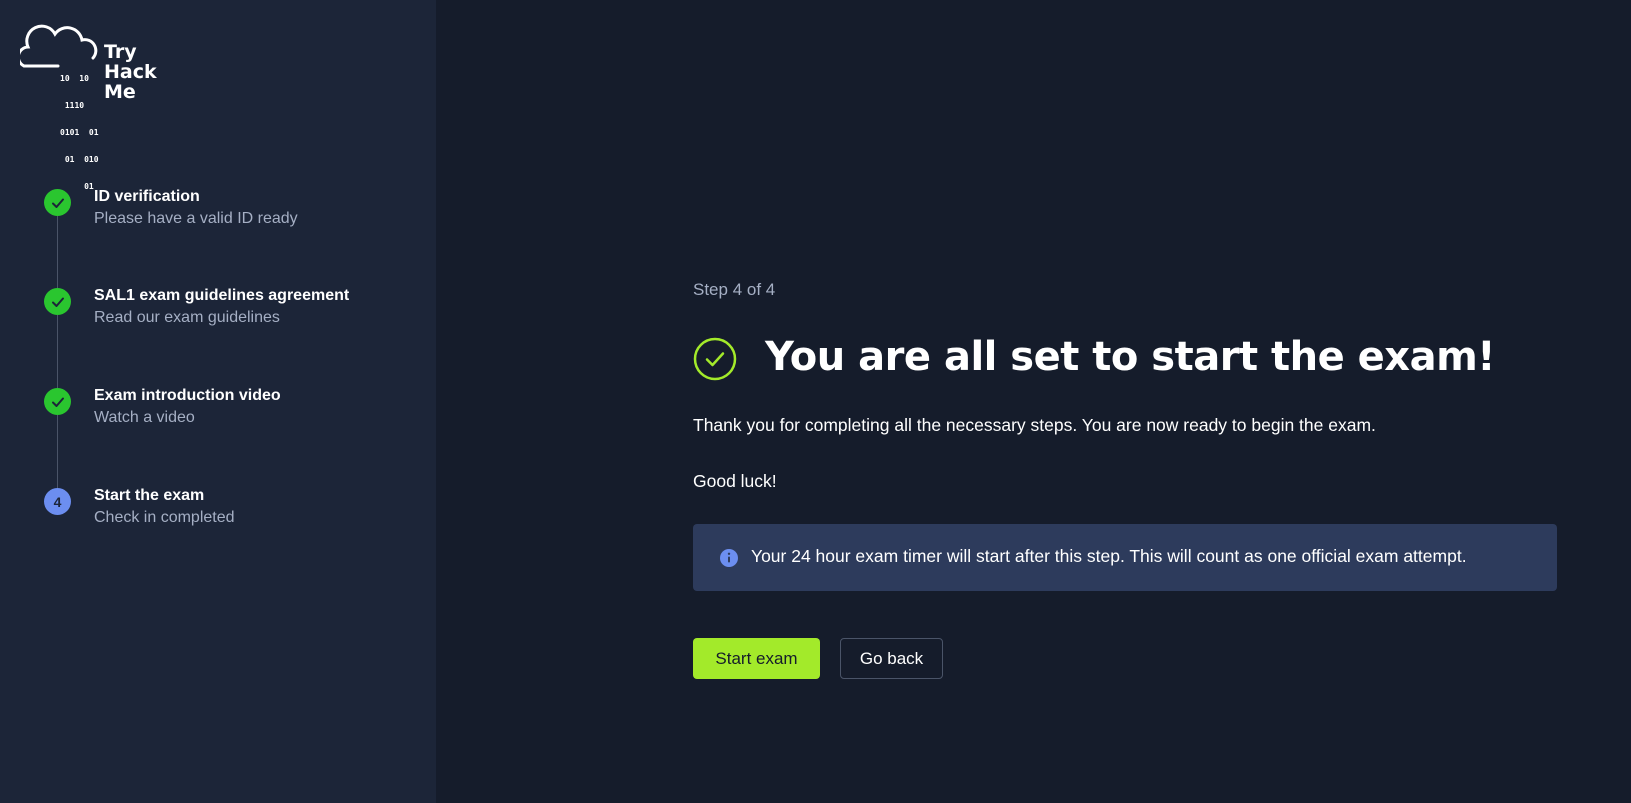  What do you see at coordinates (147, 196) in the screenshot?
I see `step-title: ID verification` at bounding box center [147, 196].